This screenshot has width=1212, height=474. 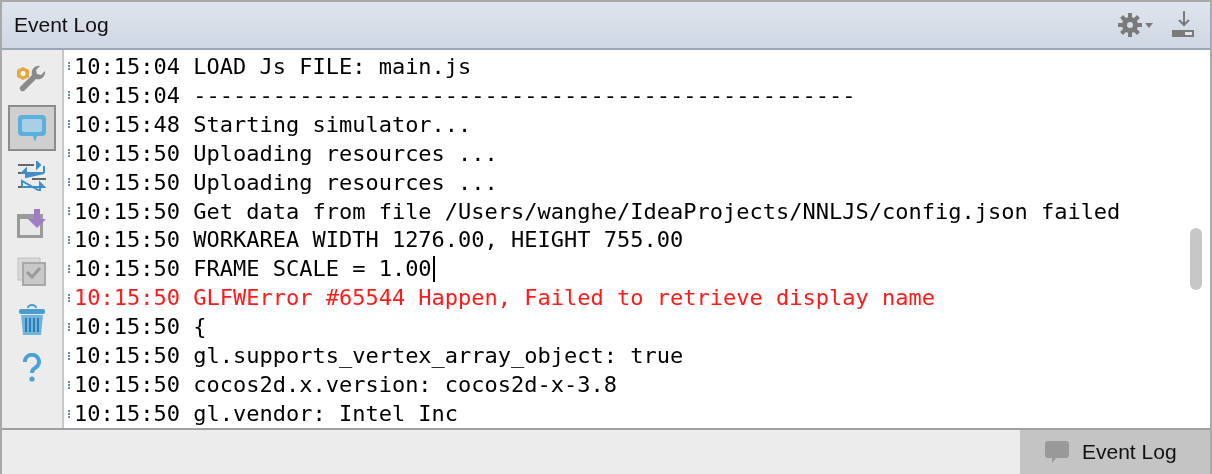 I want to click on log-line: 10:15:50 gl.supports_vertex_array_object: true, so click(x=379, y=356).